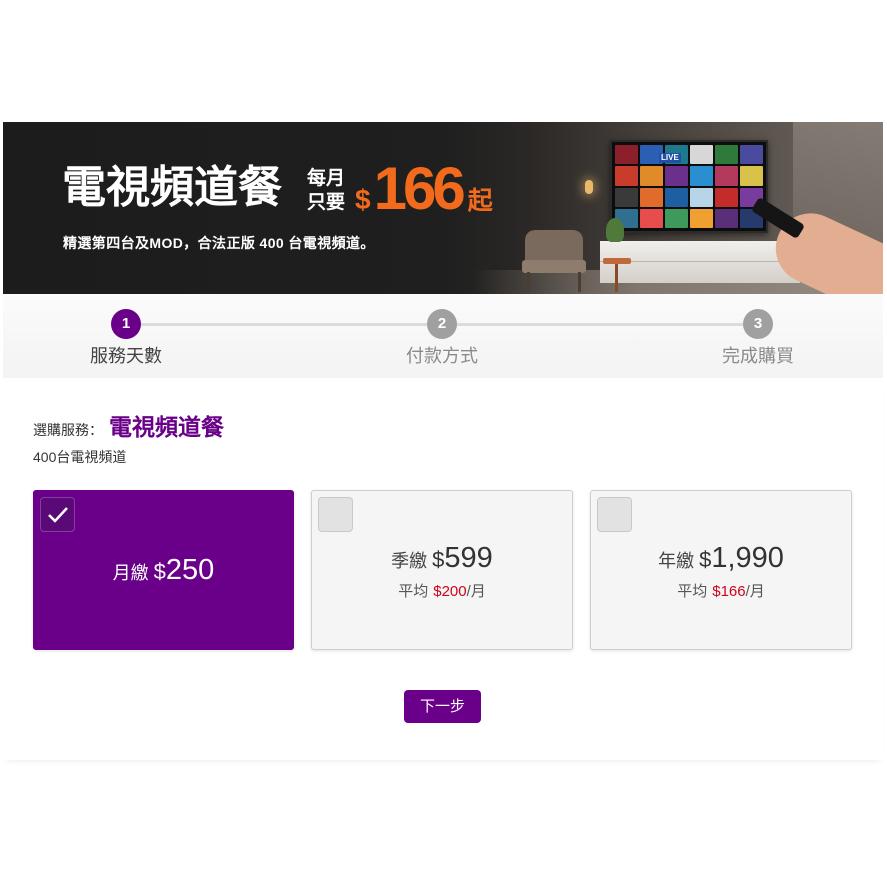 The width and height of the screenshot is (887, 887). Describe the element at coordinates (442, 324) in the screenshot. I see `step-number-badge: 2` at that location.